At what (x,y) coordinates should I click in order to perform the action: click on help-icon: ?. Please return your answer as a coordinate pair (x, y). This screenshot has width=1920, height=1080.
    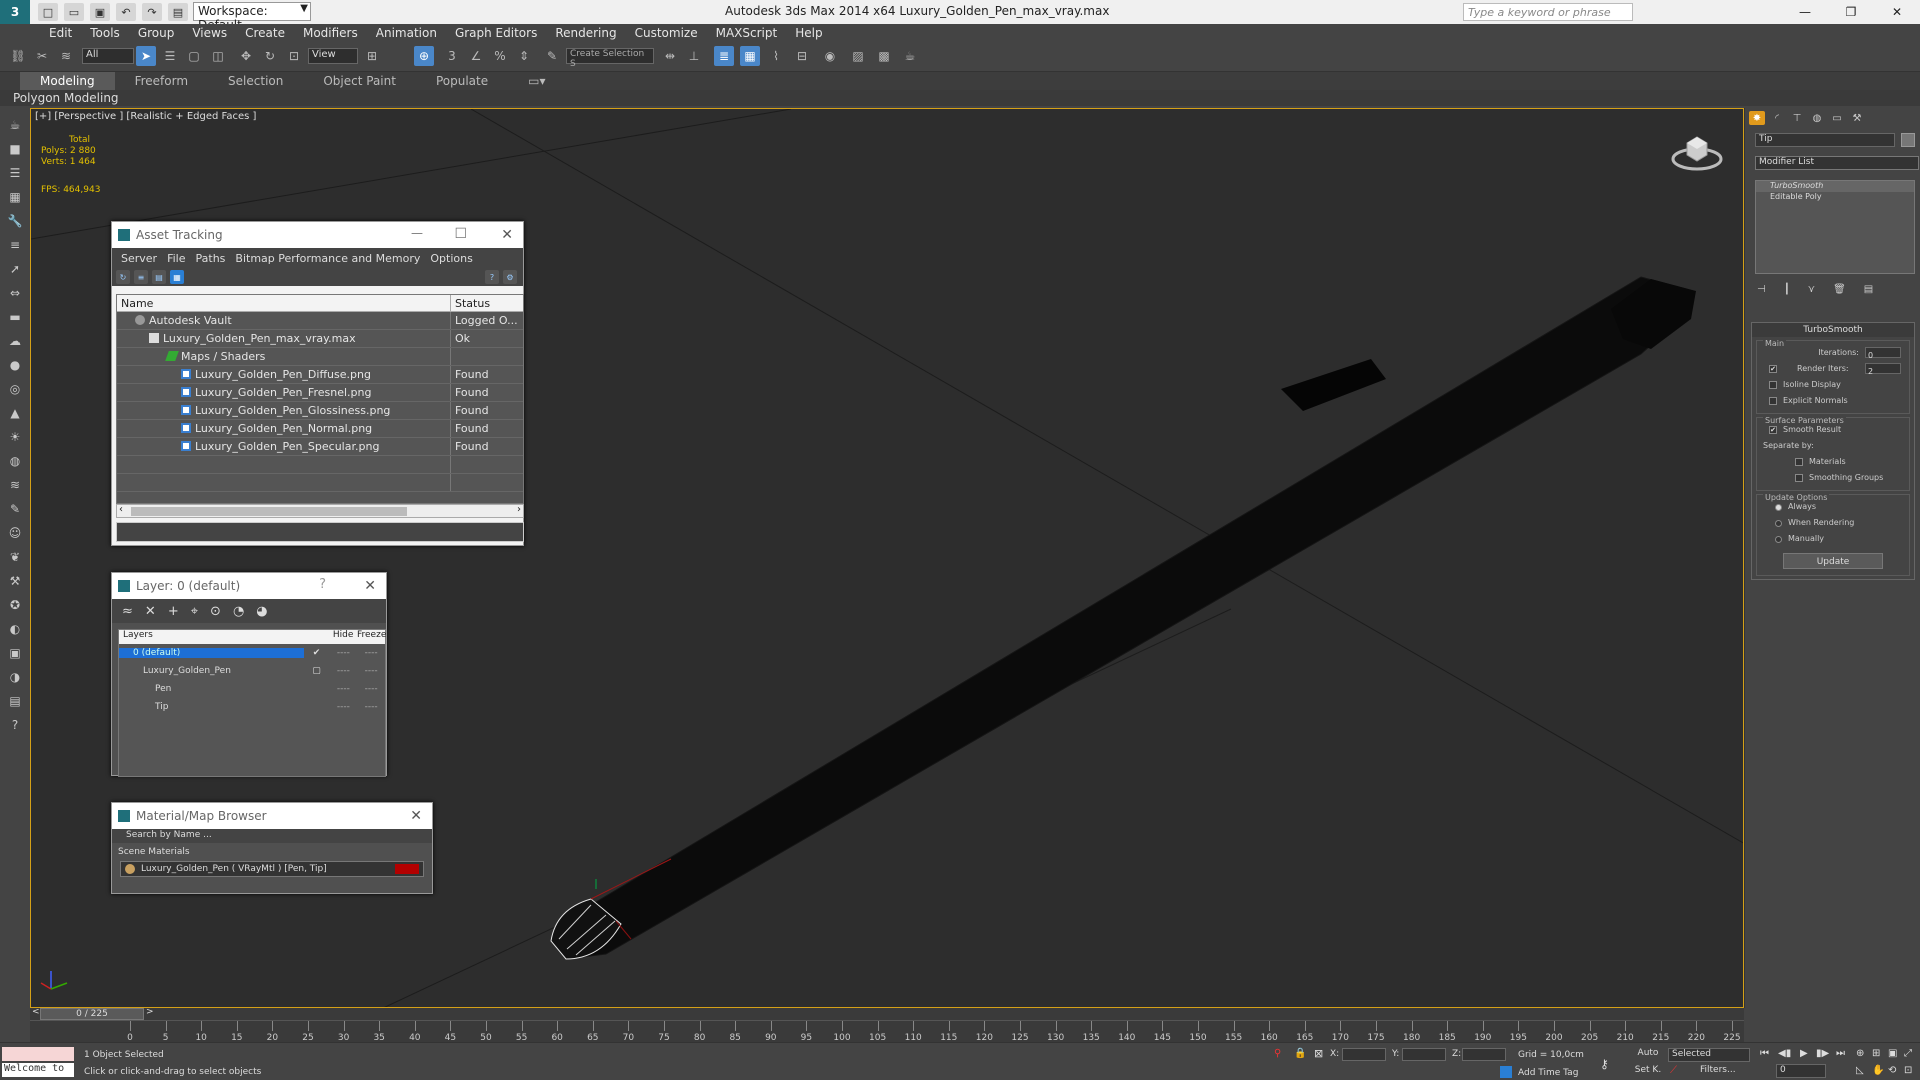
    Looking at the image, I should click on (322, 584).